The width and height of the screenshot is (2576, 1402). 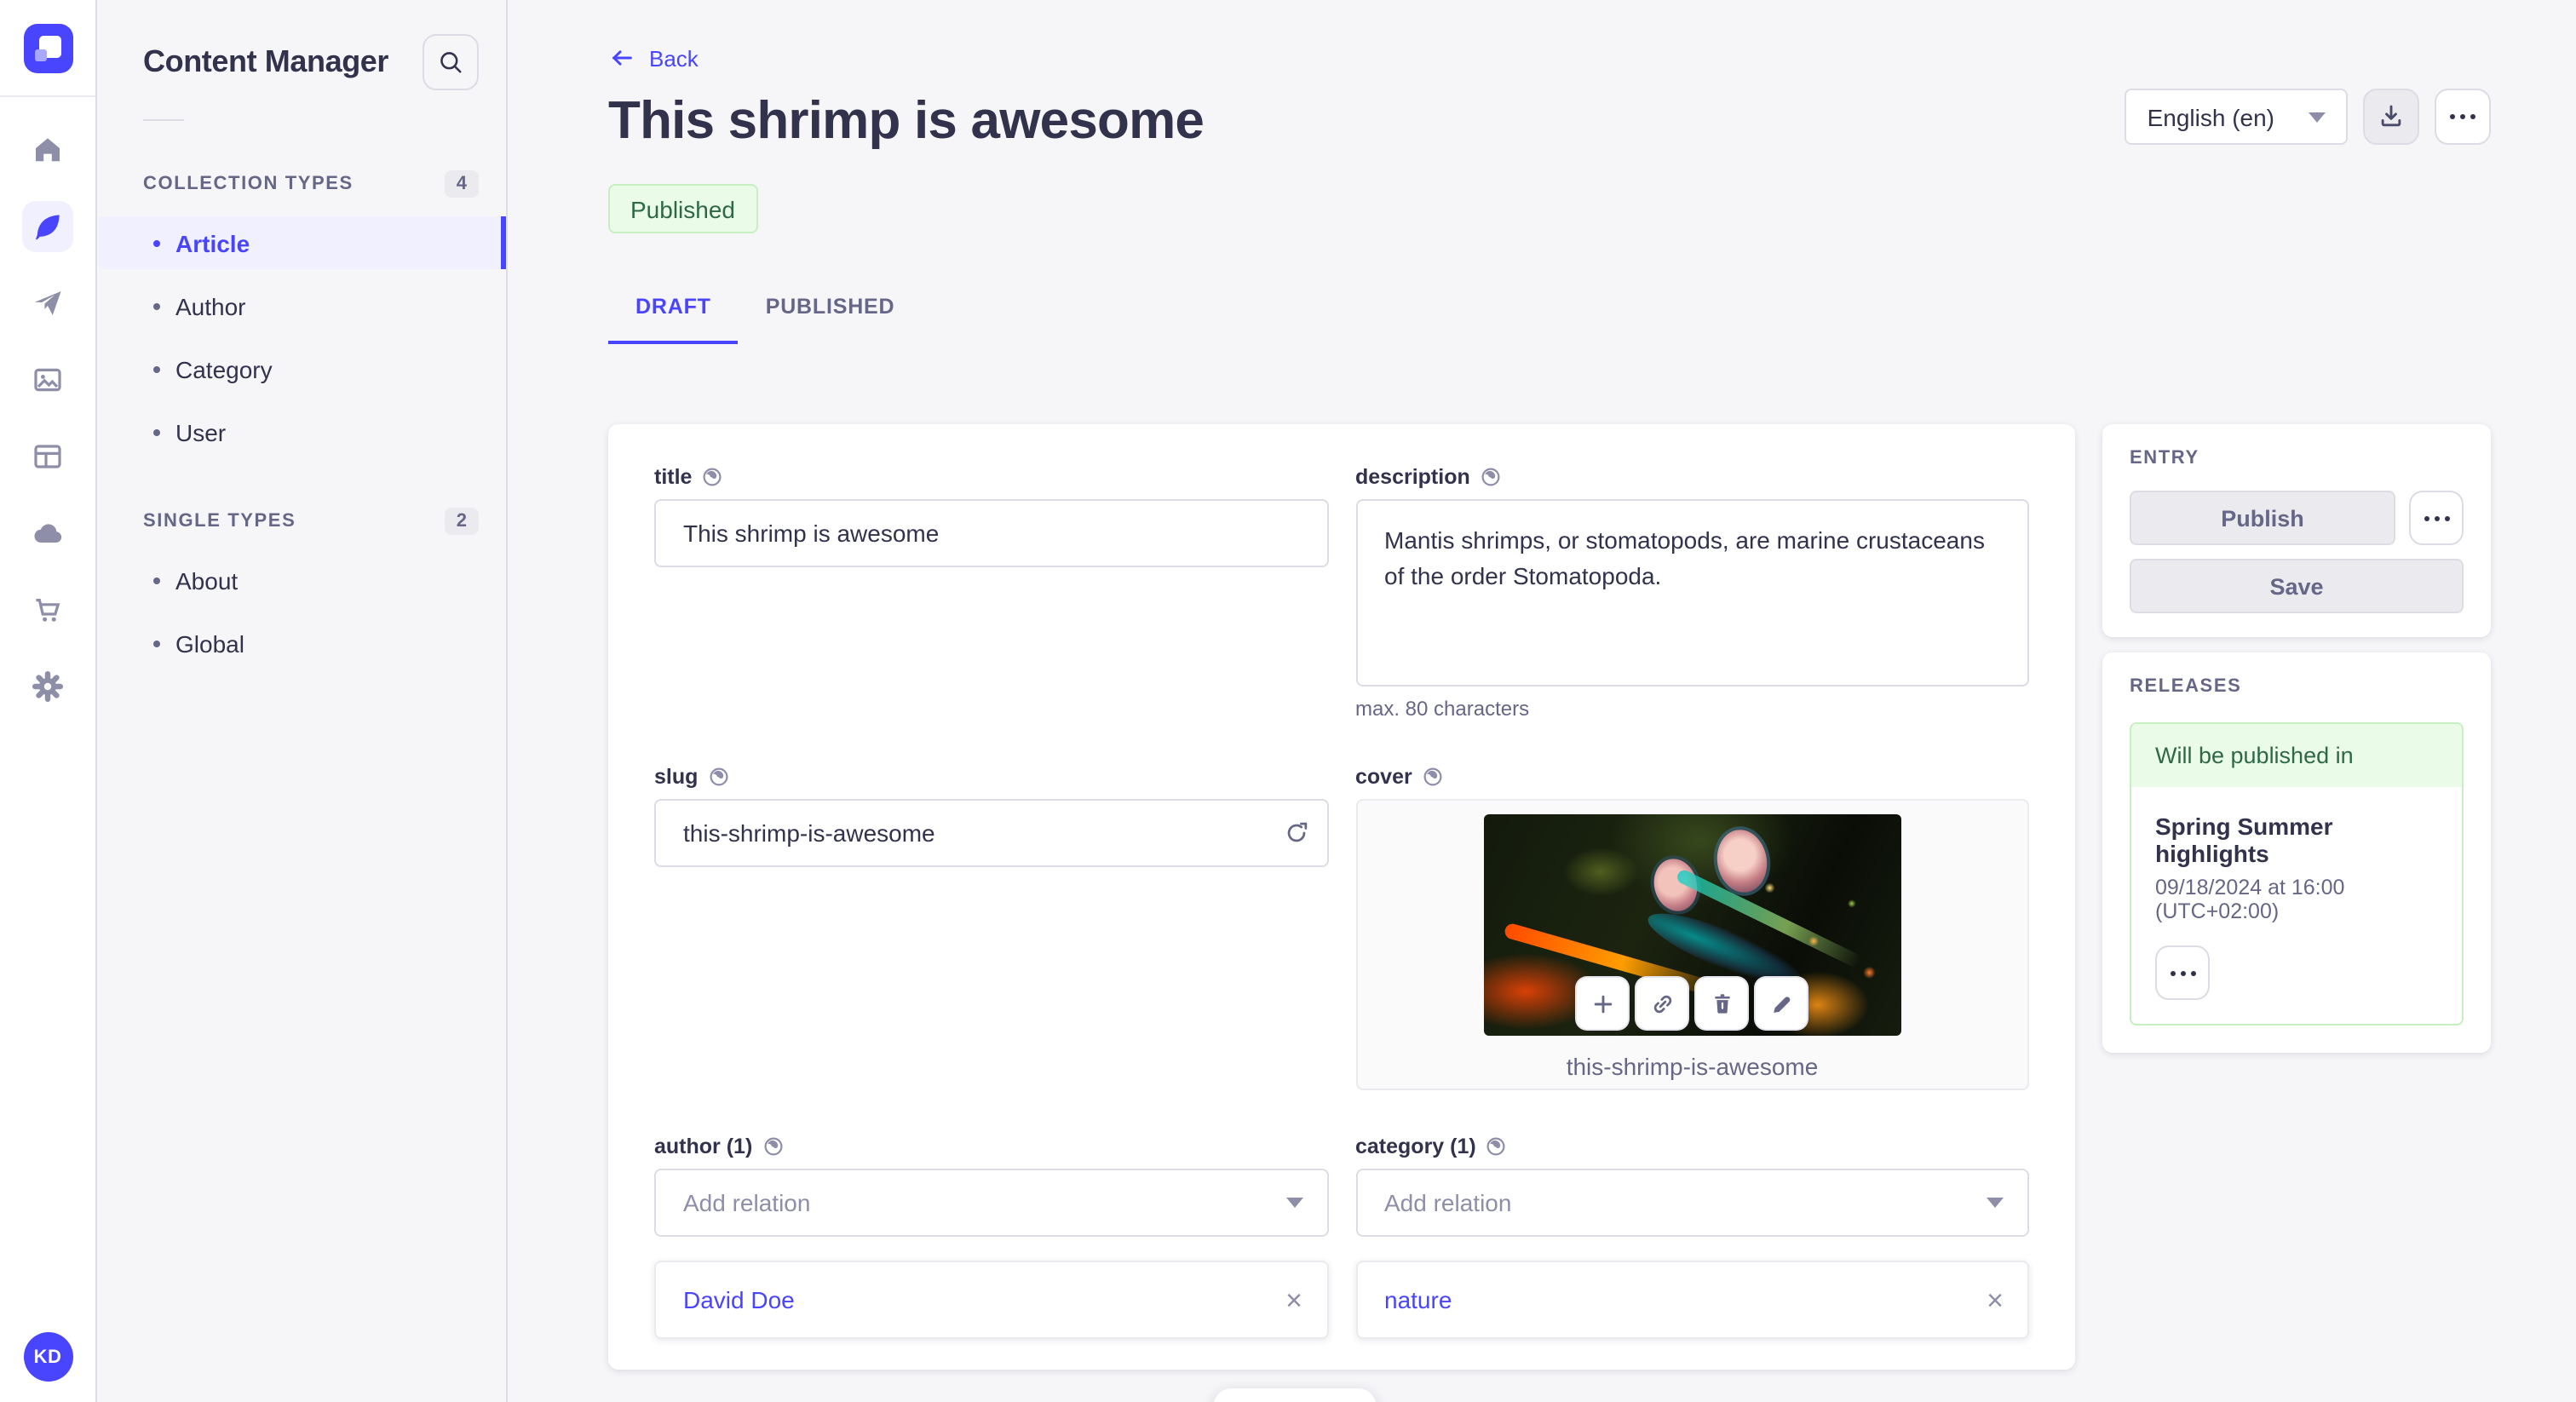 I want to click on save-button: Save, so click(x=2297, y=586).